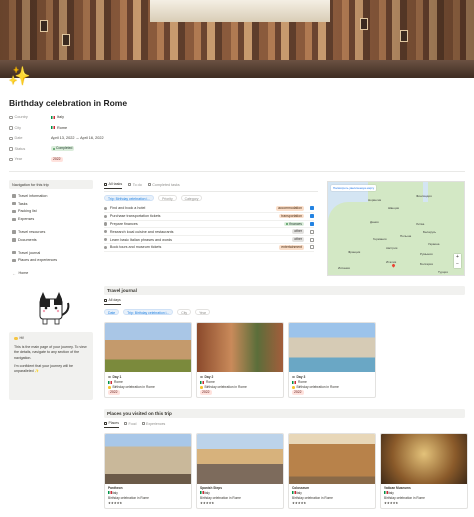  I want to click on link-icon, so click(14, 232).